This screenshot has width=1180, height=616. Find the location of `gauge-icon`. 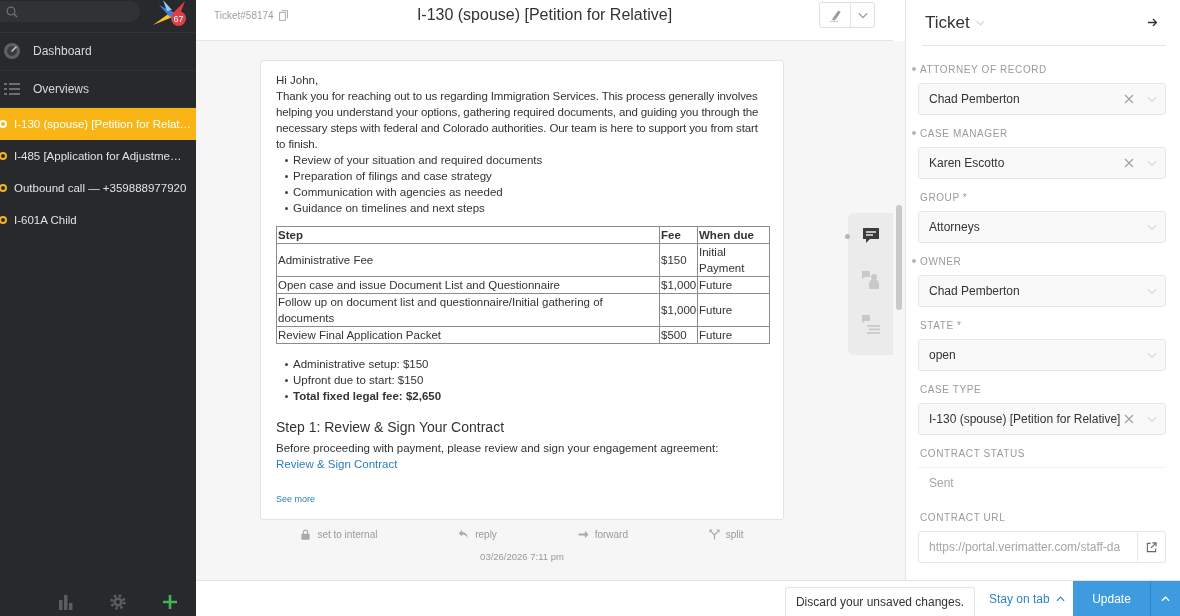

gauge-icon is located at coordinates (12, 51).